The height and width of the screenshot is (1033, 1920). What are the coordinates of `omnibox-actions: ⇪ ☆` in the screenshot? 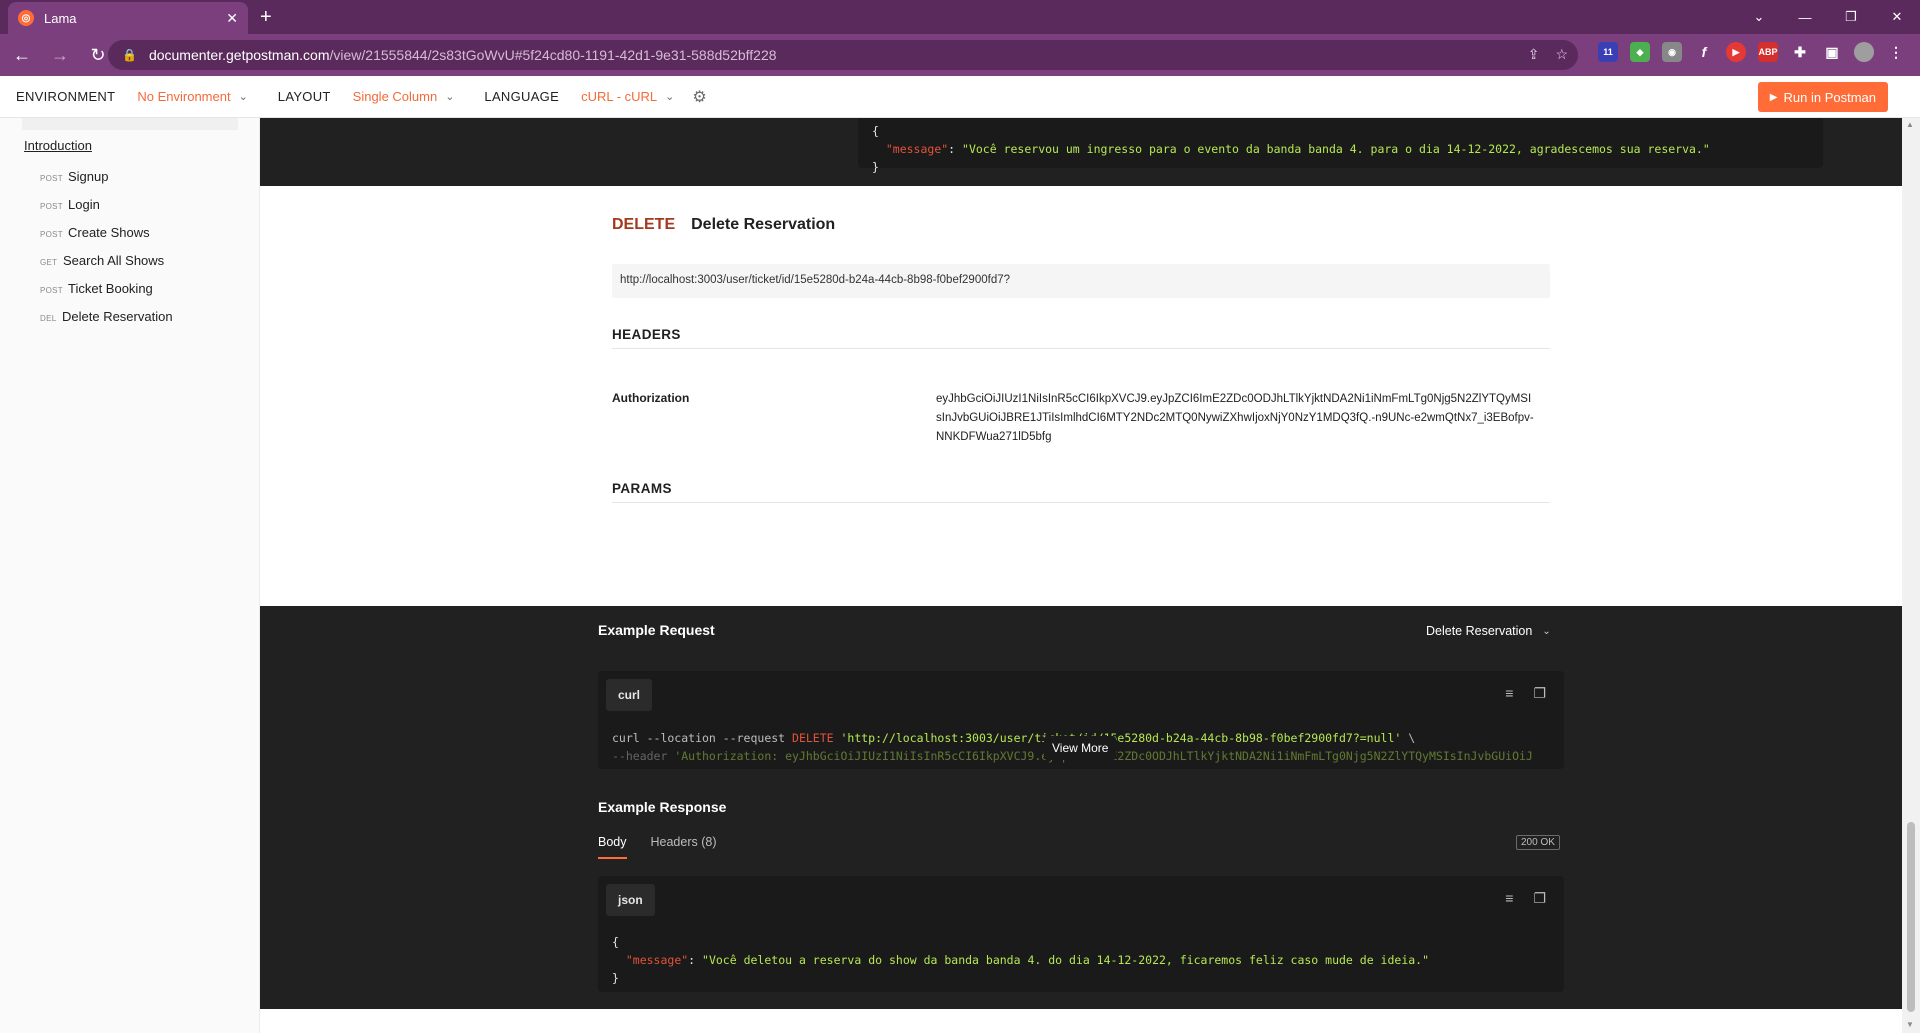 It's located at (1548, 54).